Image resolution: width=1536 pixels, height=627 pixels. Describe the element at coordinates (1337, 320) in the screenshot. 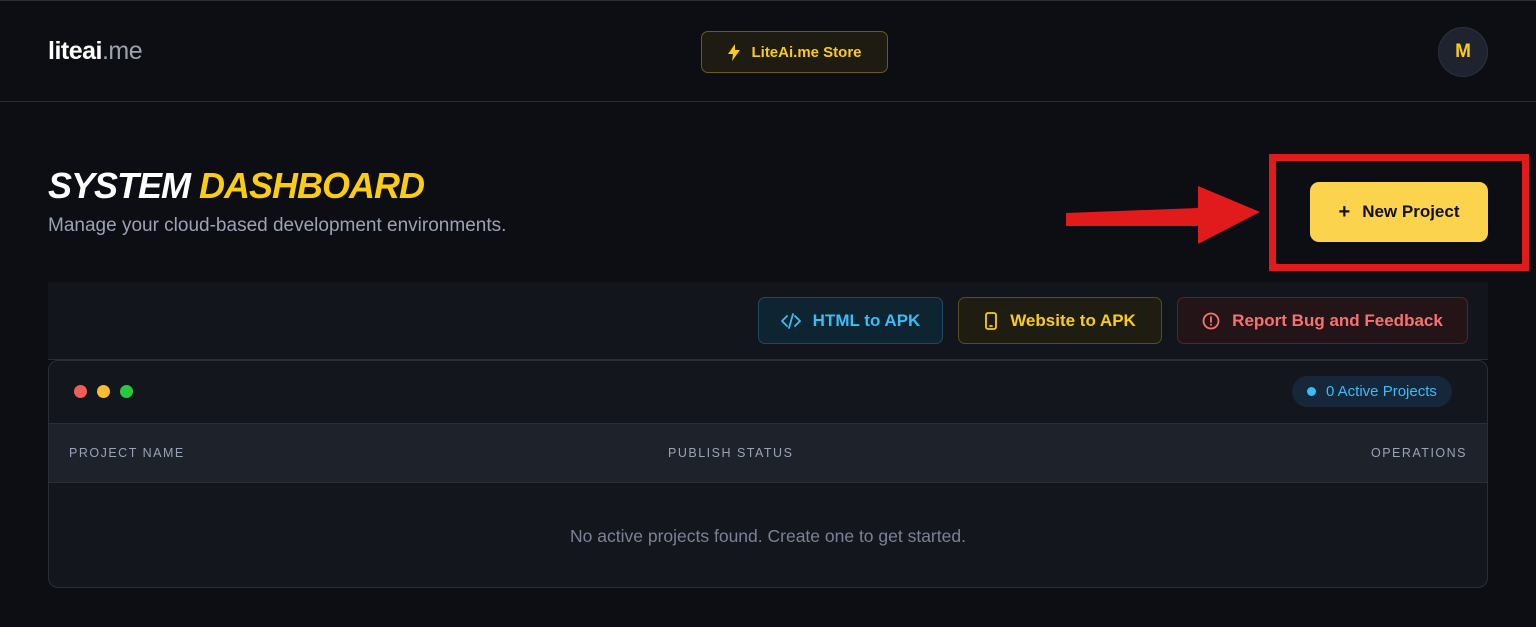

I see `report-bug-label: Report Bug and Feedback` at that location.